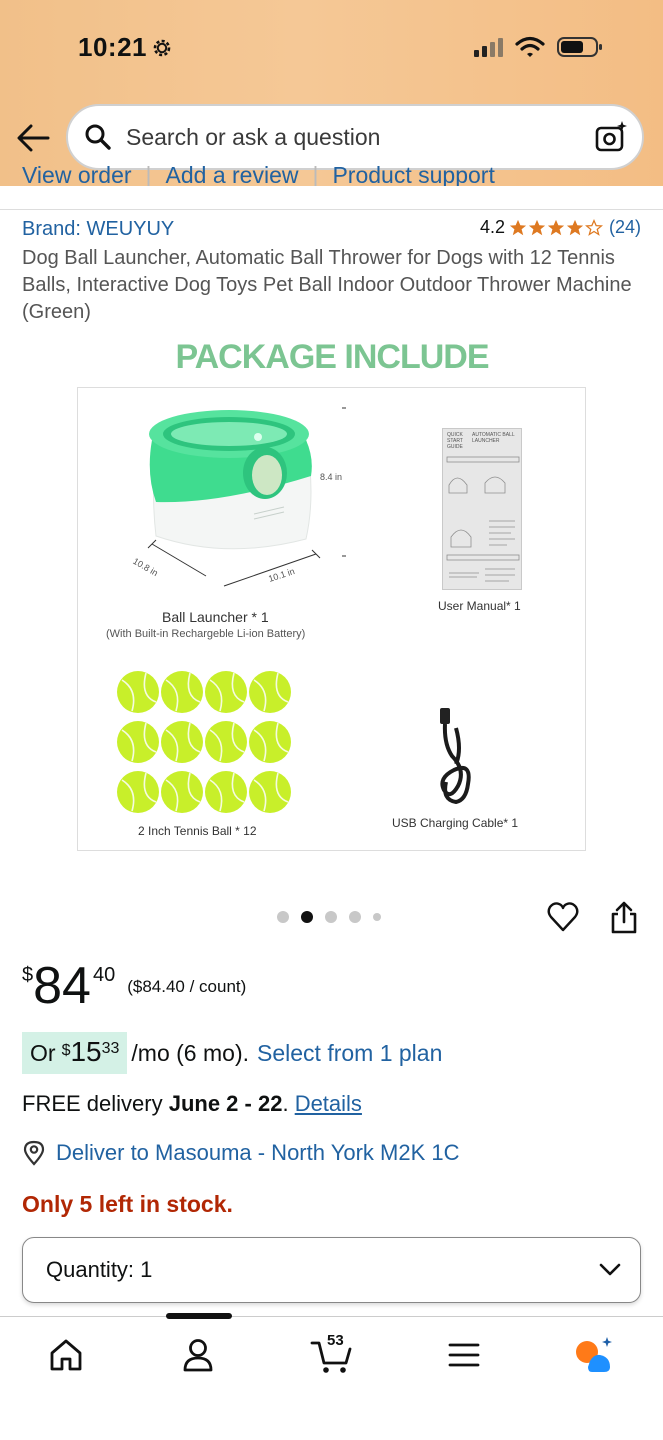  What do you see at coordinates (483, 519) in the screenshot?
I see `manual-body` at bounding box center [483, 519].